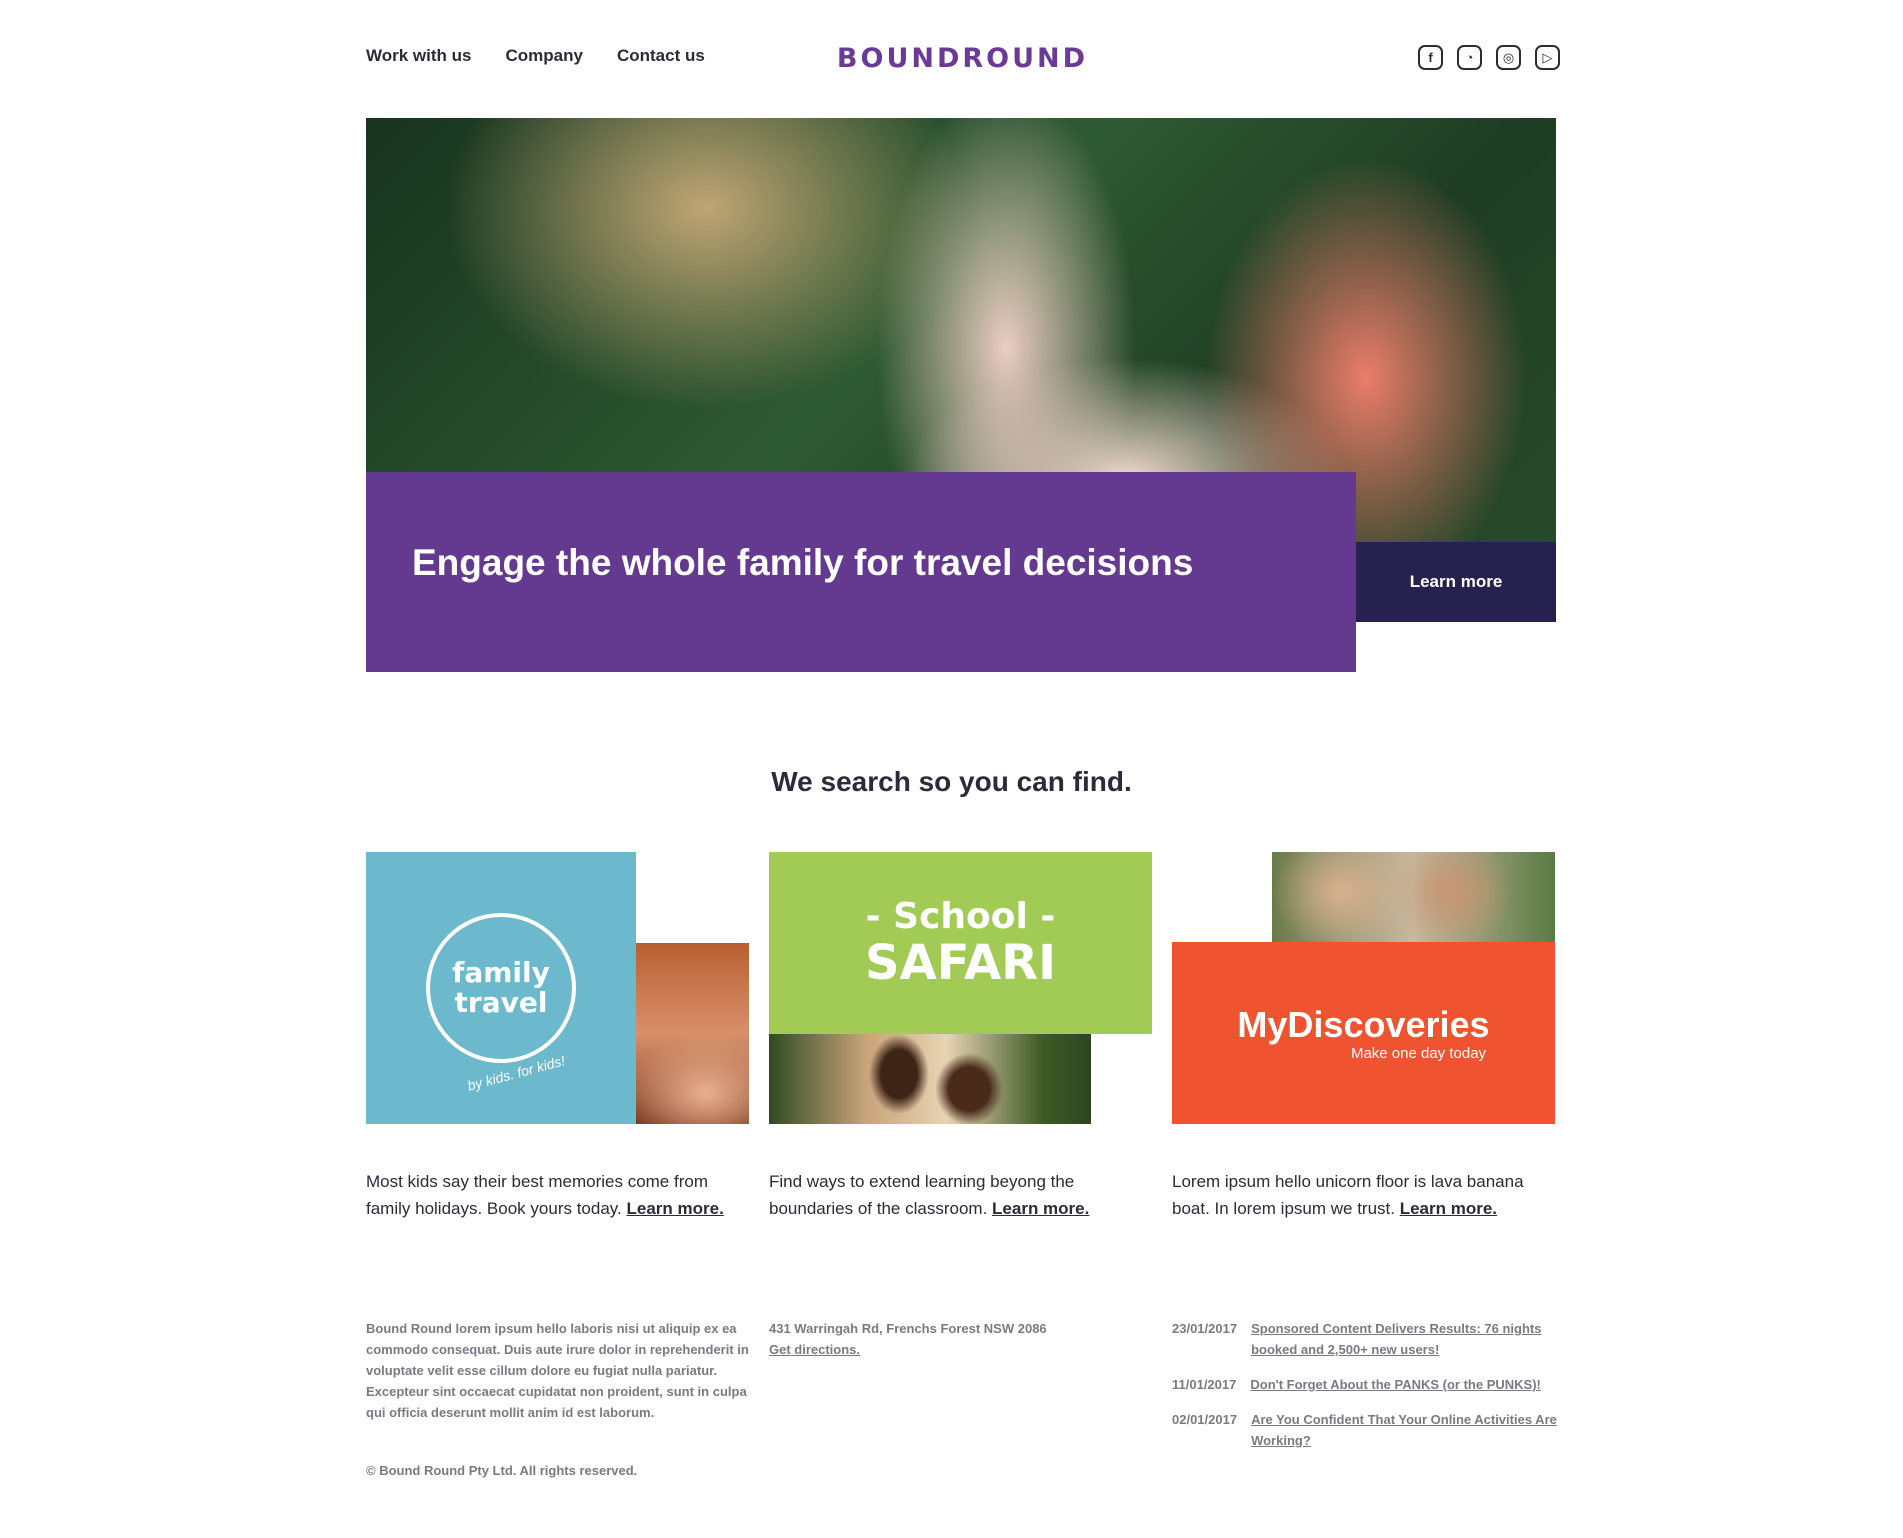  I want to click on mydiscoveries-card: MyDiscoveries Make one day today, so click(1363, 988).